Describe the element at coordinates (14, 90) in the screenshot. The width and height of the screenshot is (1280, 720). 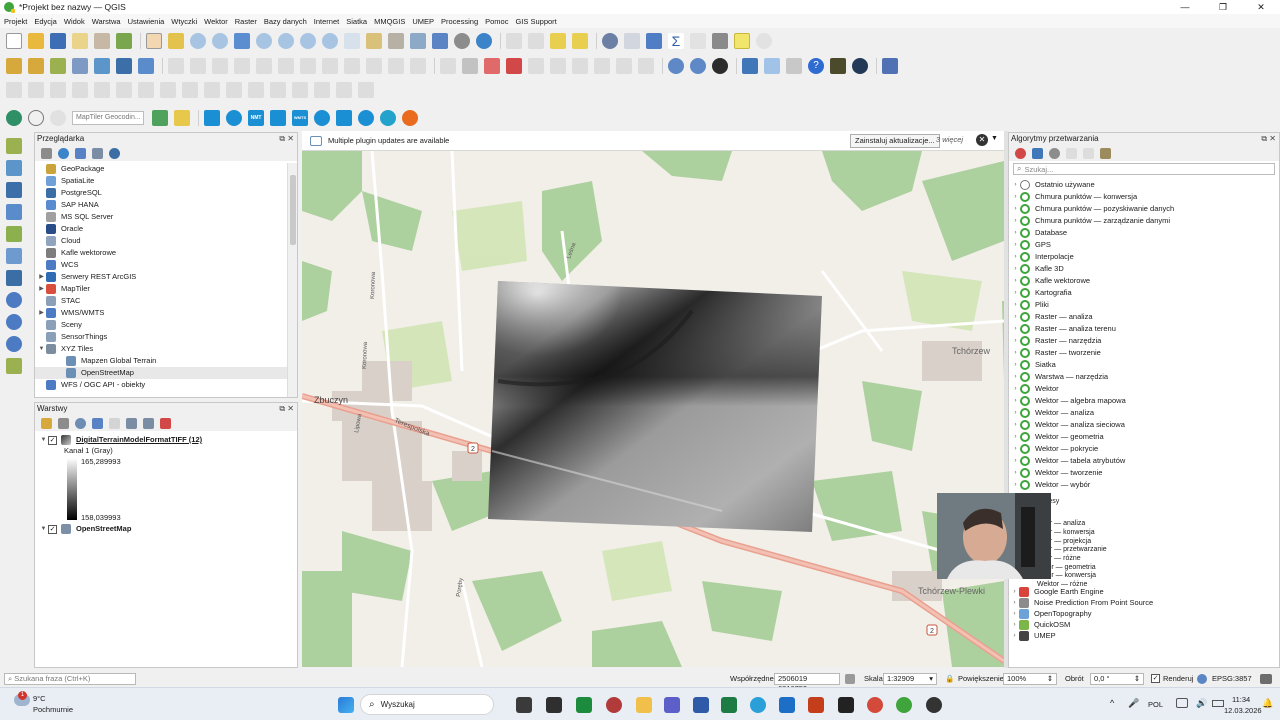
I see `advanced-digitize-icon` at that location.